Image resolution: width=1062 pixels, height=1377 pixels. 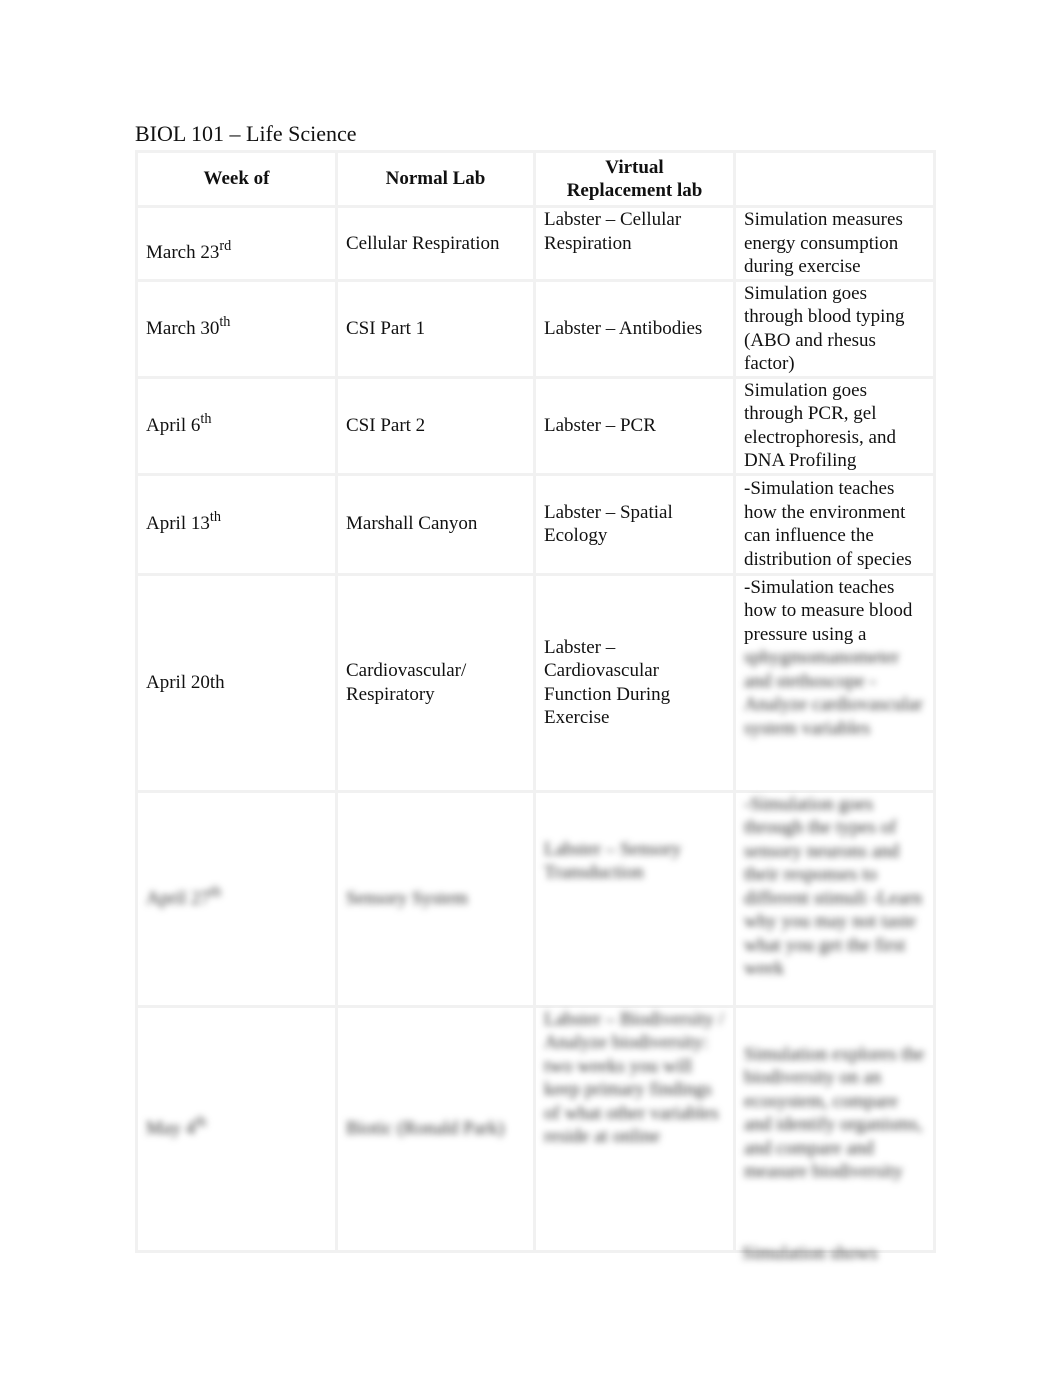 I want to click on week-cell: April 13th, so click(x=236, y=524).